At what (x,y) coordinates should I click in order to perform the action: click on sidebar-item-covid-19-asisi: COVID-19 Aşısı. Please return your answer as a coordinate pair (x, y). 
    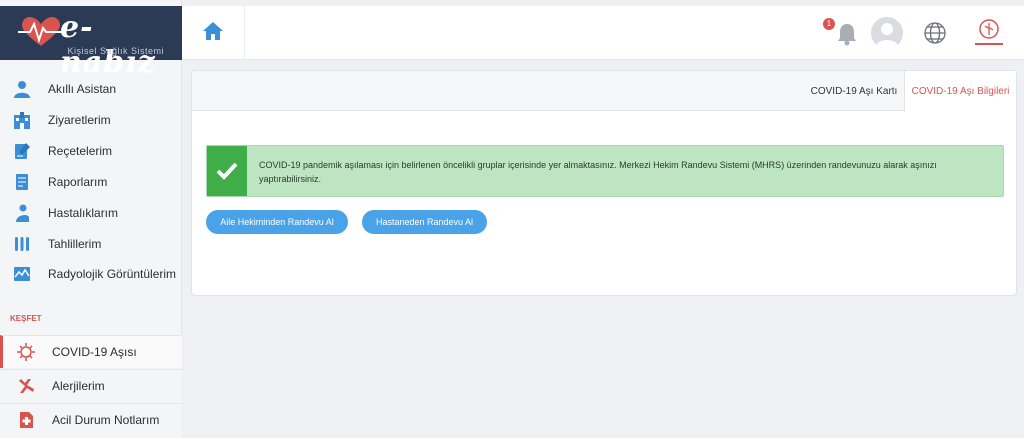
    Looking at the image, I should click on (91, 351).